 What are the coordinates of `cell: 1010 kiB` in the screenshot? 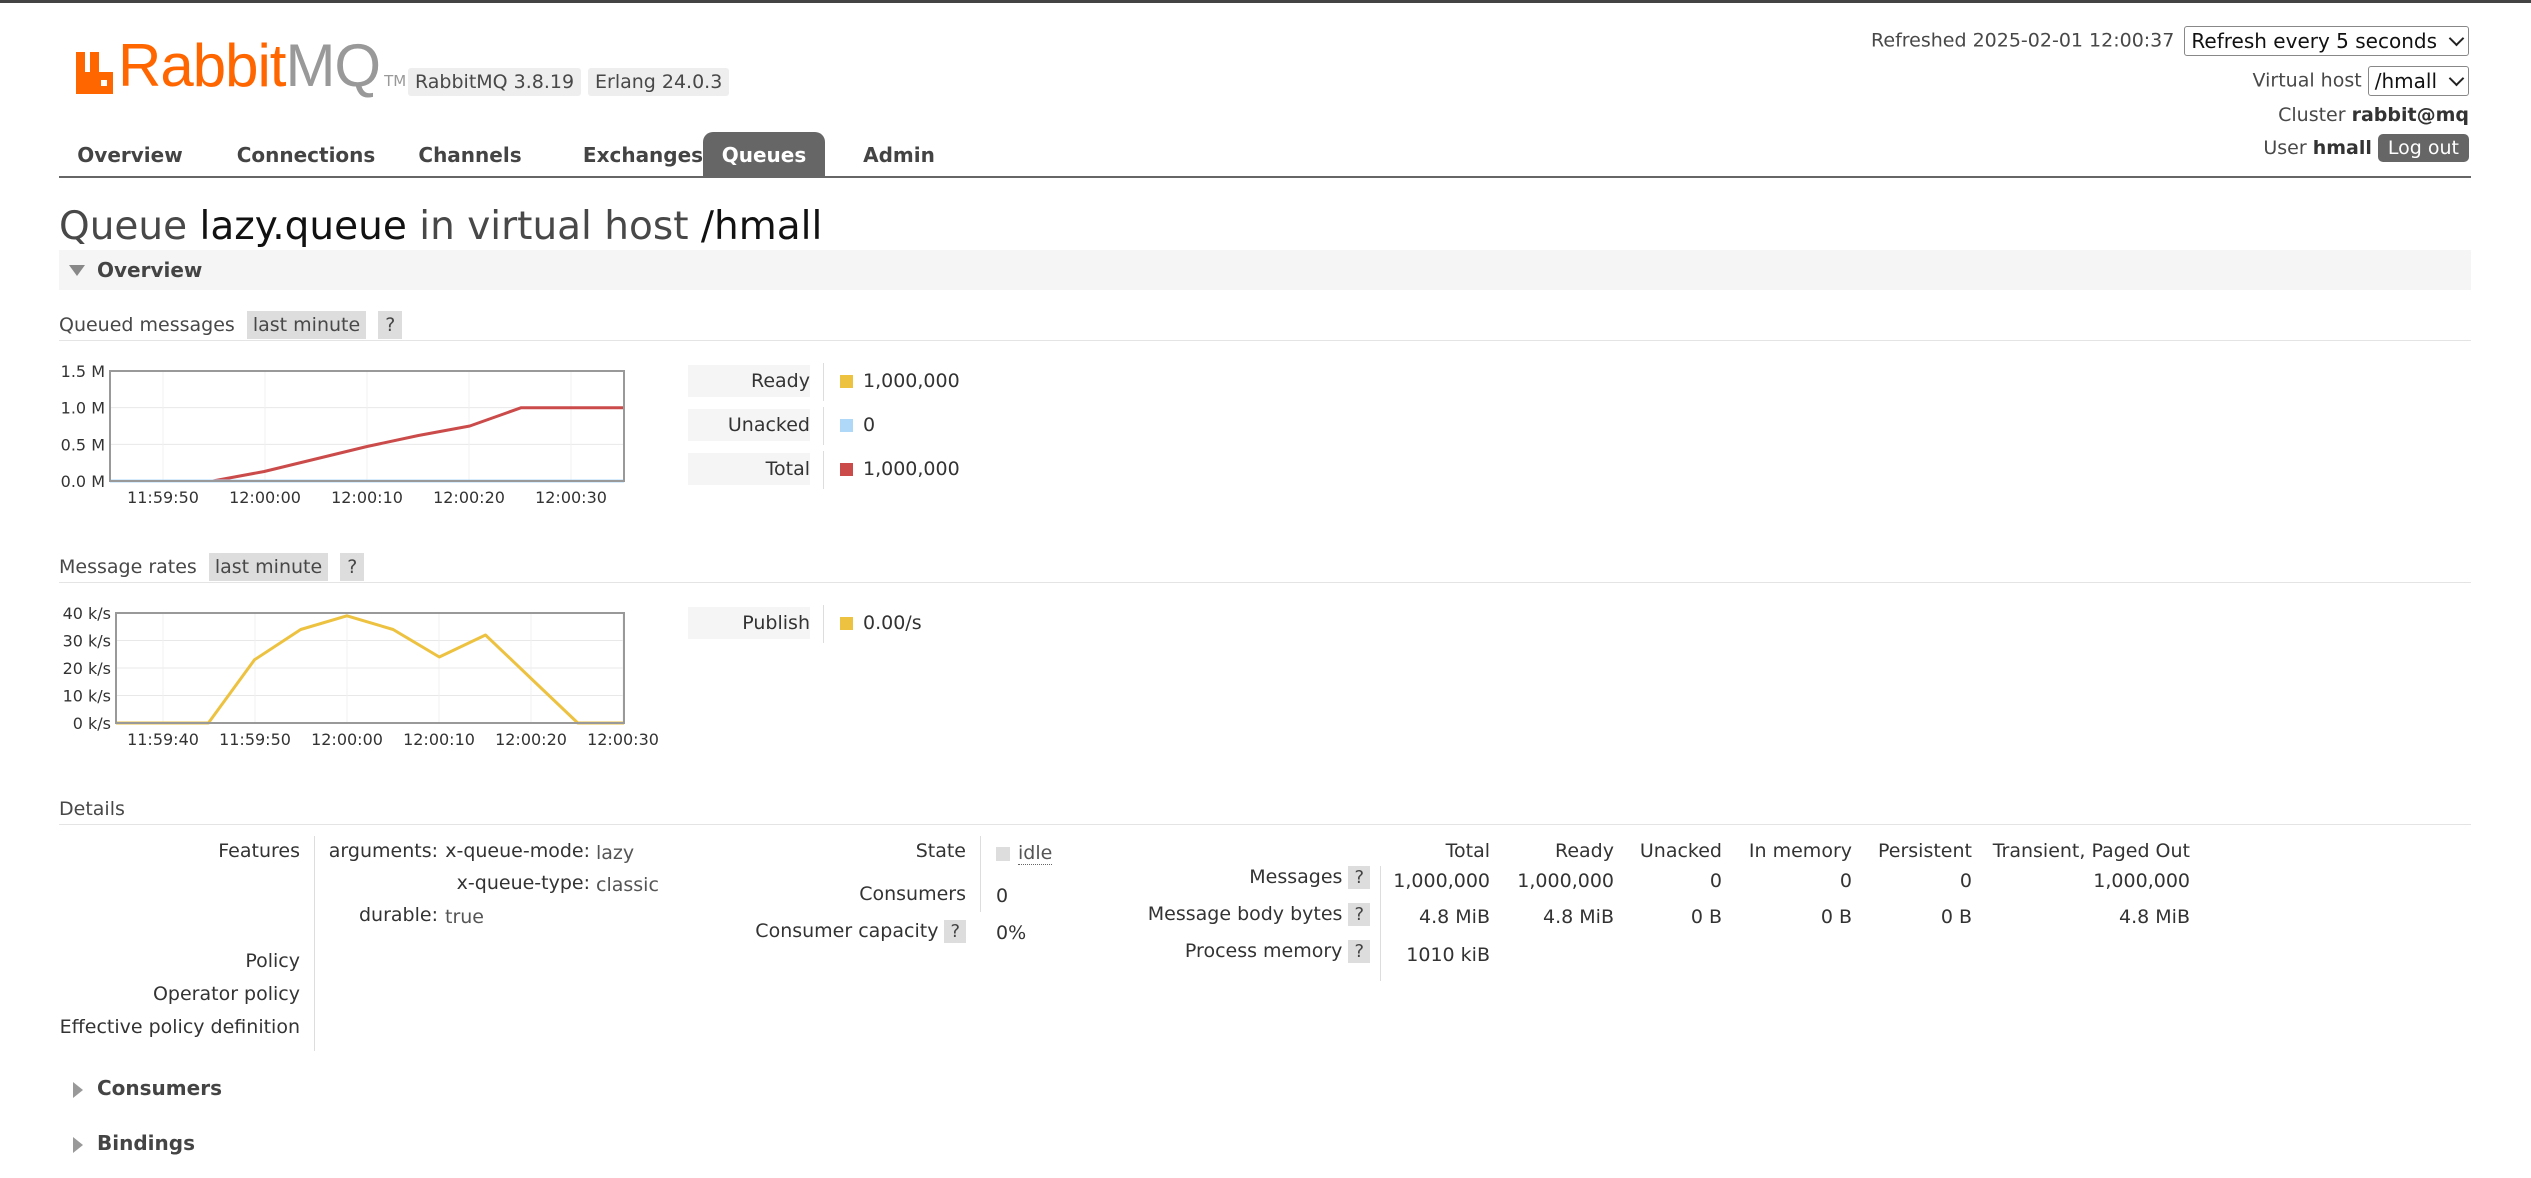 It's located at (1448, 955).